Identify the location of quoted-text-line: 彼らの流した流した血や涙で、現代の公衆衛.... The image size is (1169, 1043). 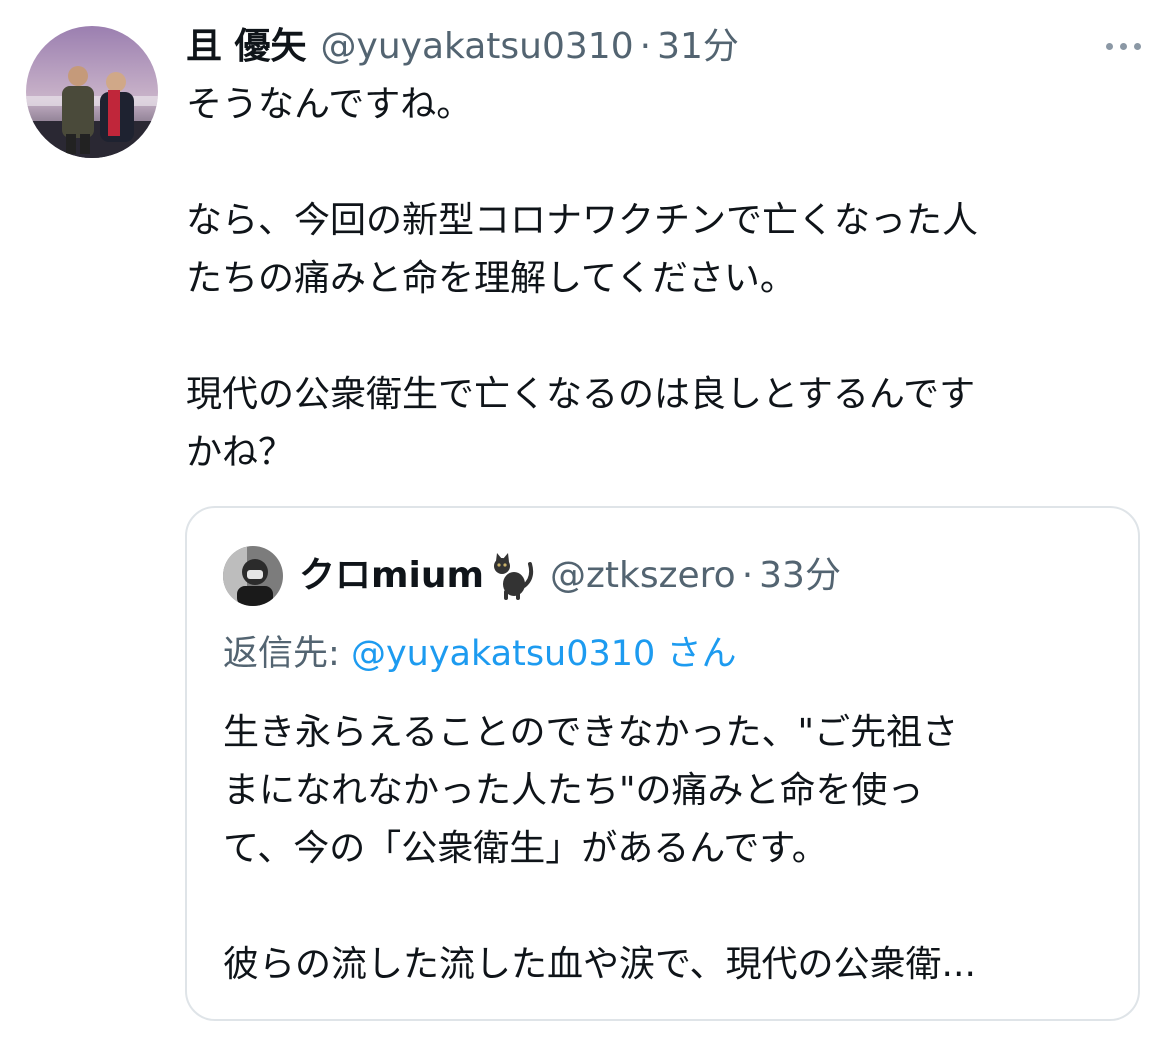
(599, 964).